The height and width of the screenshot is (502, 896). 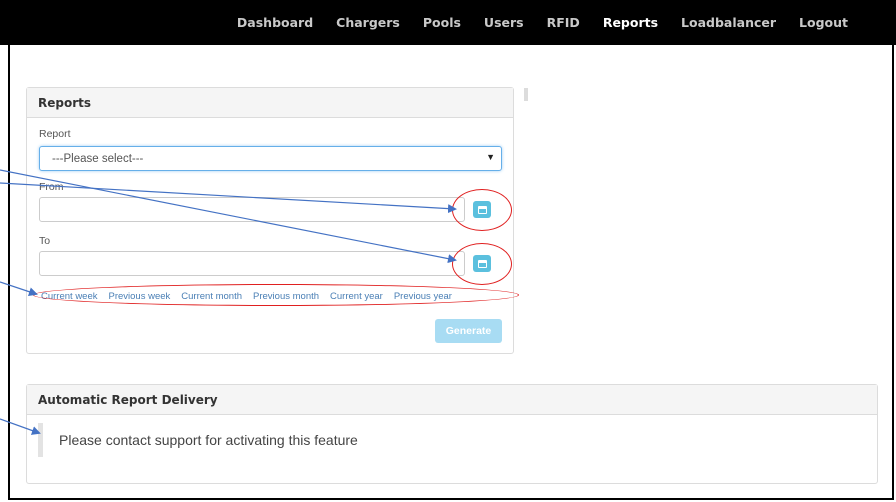 What do you see at coordinates (228, 198) in the screenshot?
I see `arrow-to-from-calendar` at bounding box center [228, 198].